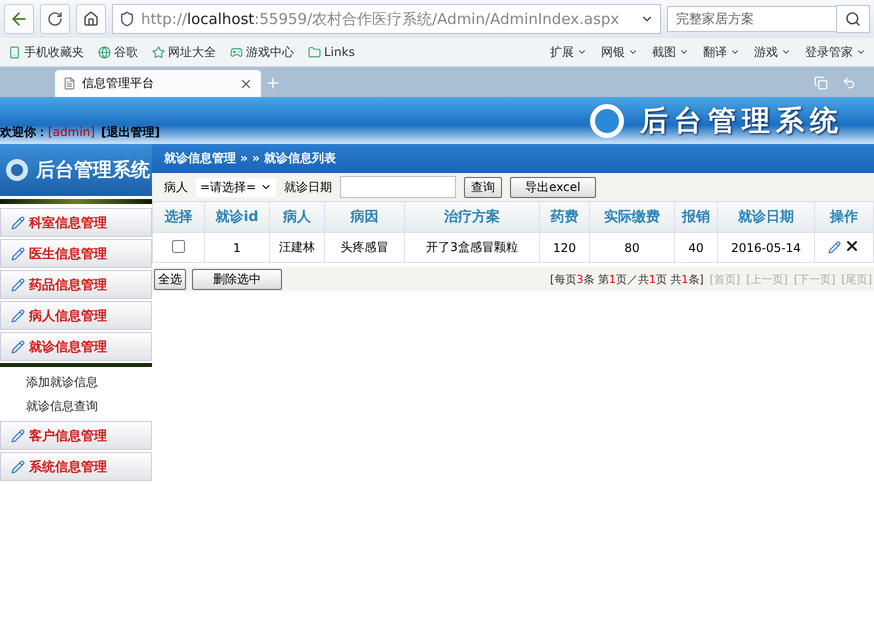 This screenshot has height=640, width=874. I want to click on date-field, so click(398, 187).